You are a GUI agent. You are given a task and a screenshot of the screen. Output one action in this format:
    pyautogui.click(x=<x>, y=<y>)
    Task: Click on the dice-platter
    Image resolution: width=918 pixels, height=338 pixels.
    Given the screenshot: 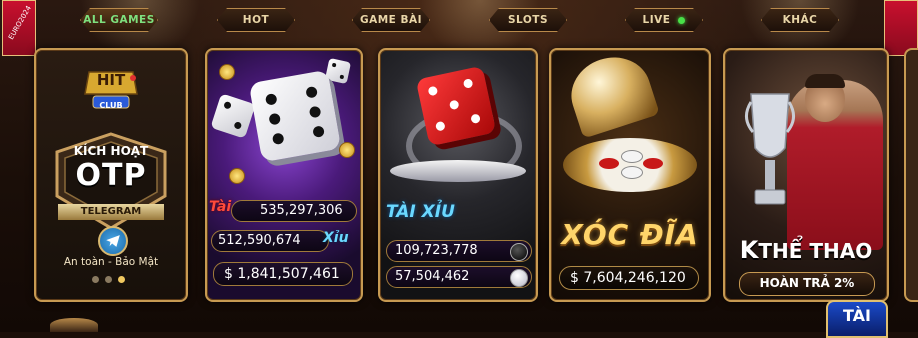 What is the action you would take?
    pyautogui.click(x=458, y=171)
    